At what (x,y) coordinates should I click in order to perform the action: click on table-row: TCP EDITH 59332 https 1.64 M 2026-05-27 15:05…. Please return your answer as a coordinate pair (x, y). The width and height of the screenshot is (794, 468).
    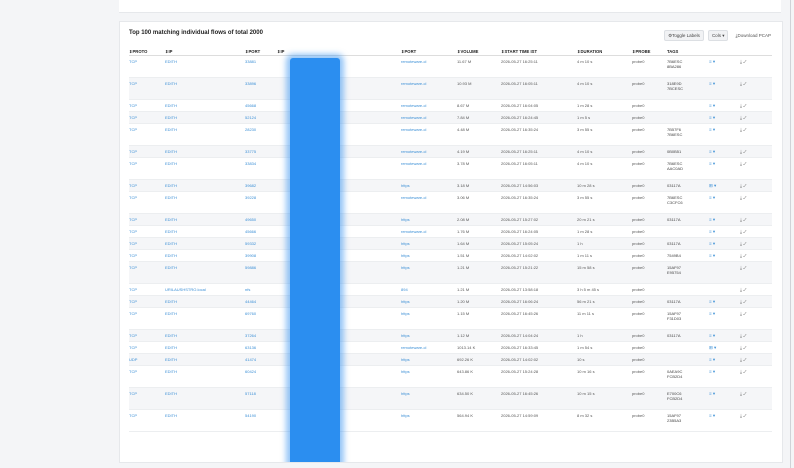
    Looking at the image, I should click on (450, 243).